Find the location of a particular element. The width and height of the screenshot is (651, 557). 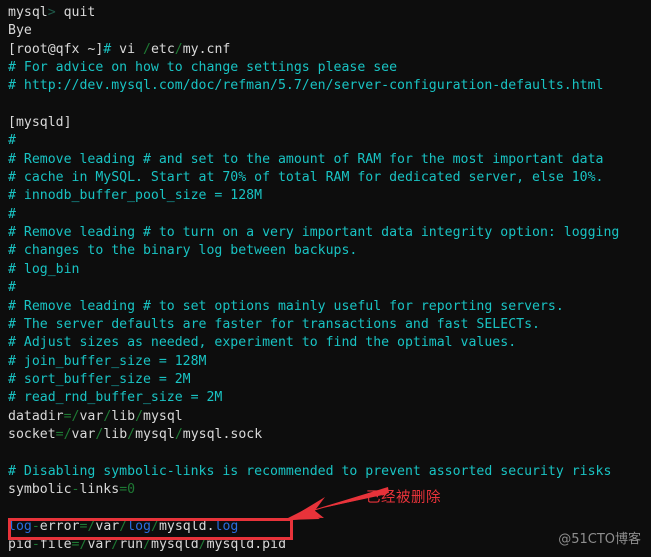

line-comment-innodb: # innodb_buffer_pool_size = 128M is located at coordinates (328, 196).